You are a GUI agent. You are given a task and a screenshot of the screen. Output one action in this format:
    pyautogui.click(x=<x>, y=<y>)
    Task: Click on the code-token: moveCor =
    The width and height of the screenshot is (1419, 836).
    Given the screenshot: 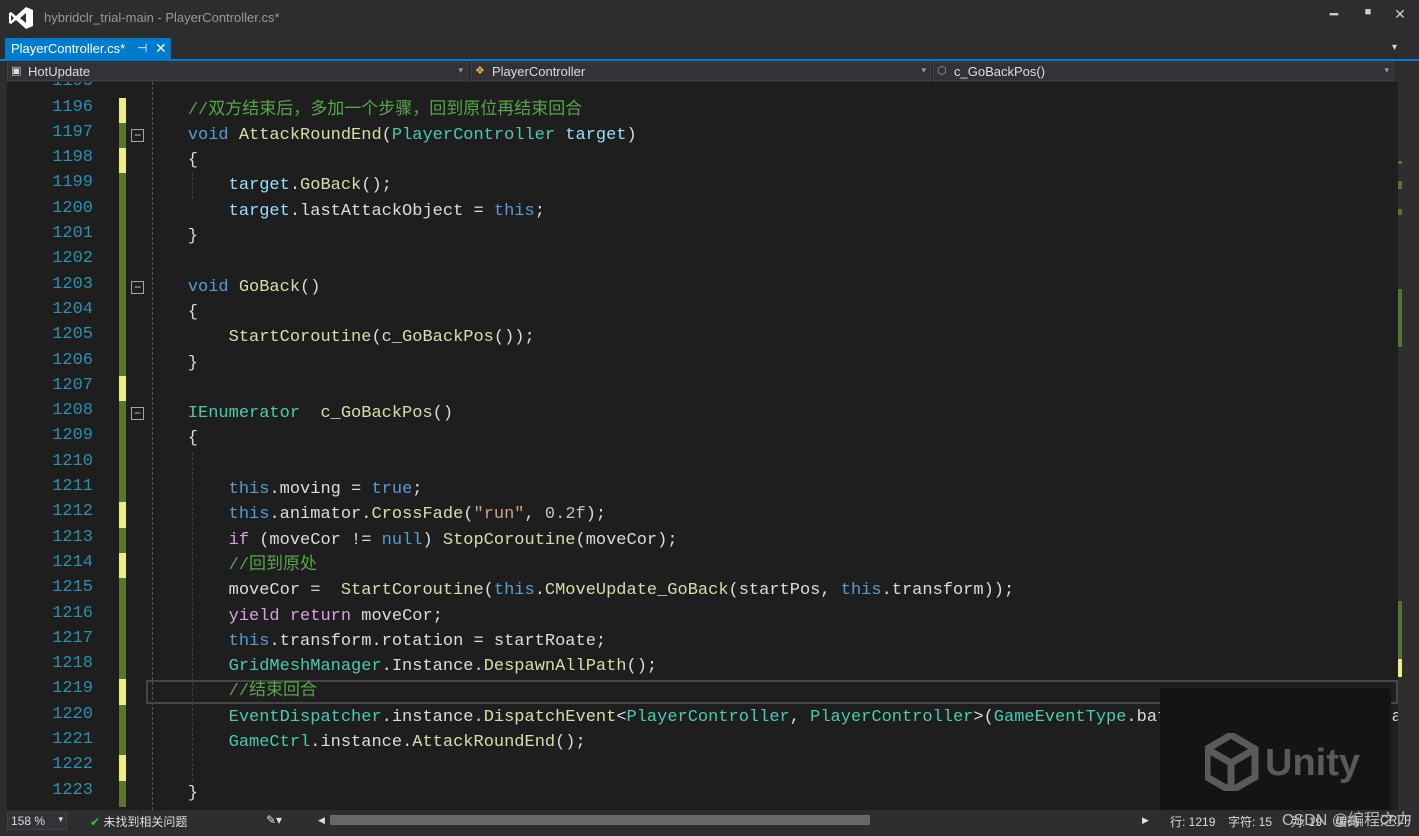 What is the action you would take?
    pyautogui.click(x=244, y=591)
    